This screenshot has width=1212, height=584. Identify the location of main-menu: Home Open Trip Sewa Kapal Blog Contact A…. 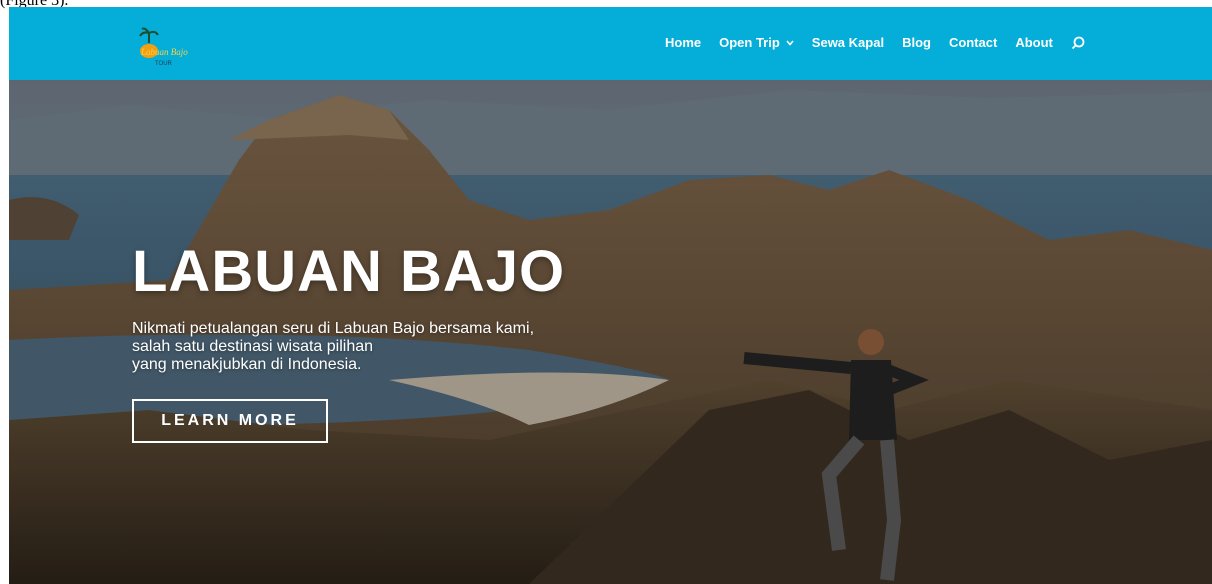
(875, 42).